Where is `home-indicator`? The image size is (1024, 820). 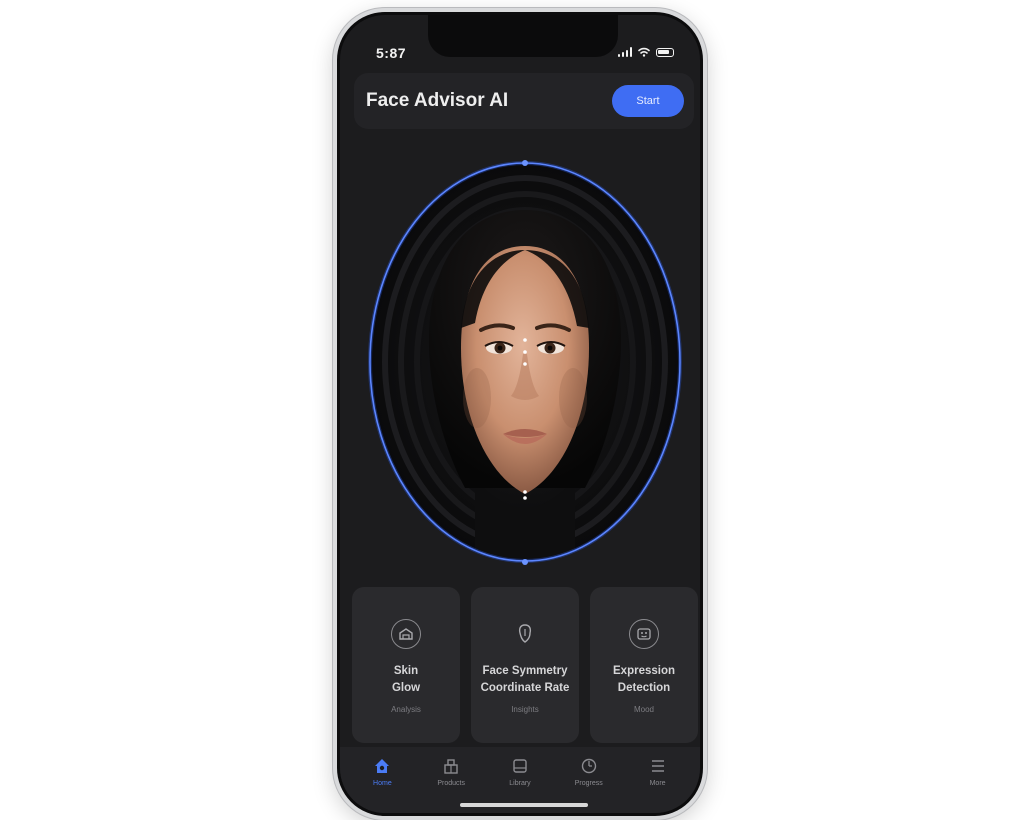
home-indicator is located at coordinates (524, 805).